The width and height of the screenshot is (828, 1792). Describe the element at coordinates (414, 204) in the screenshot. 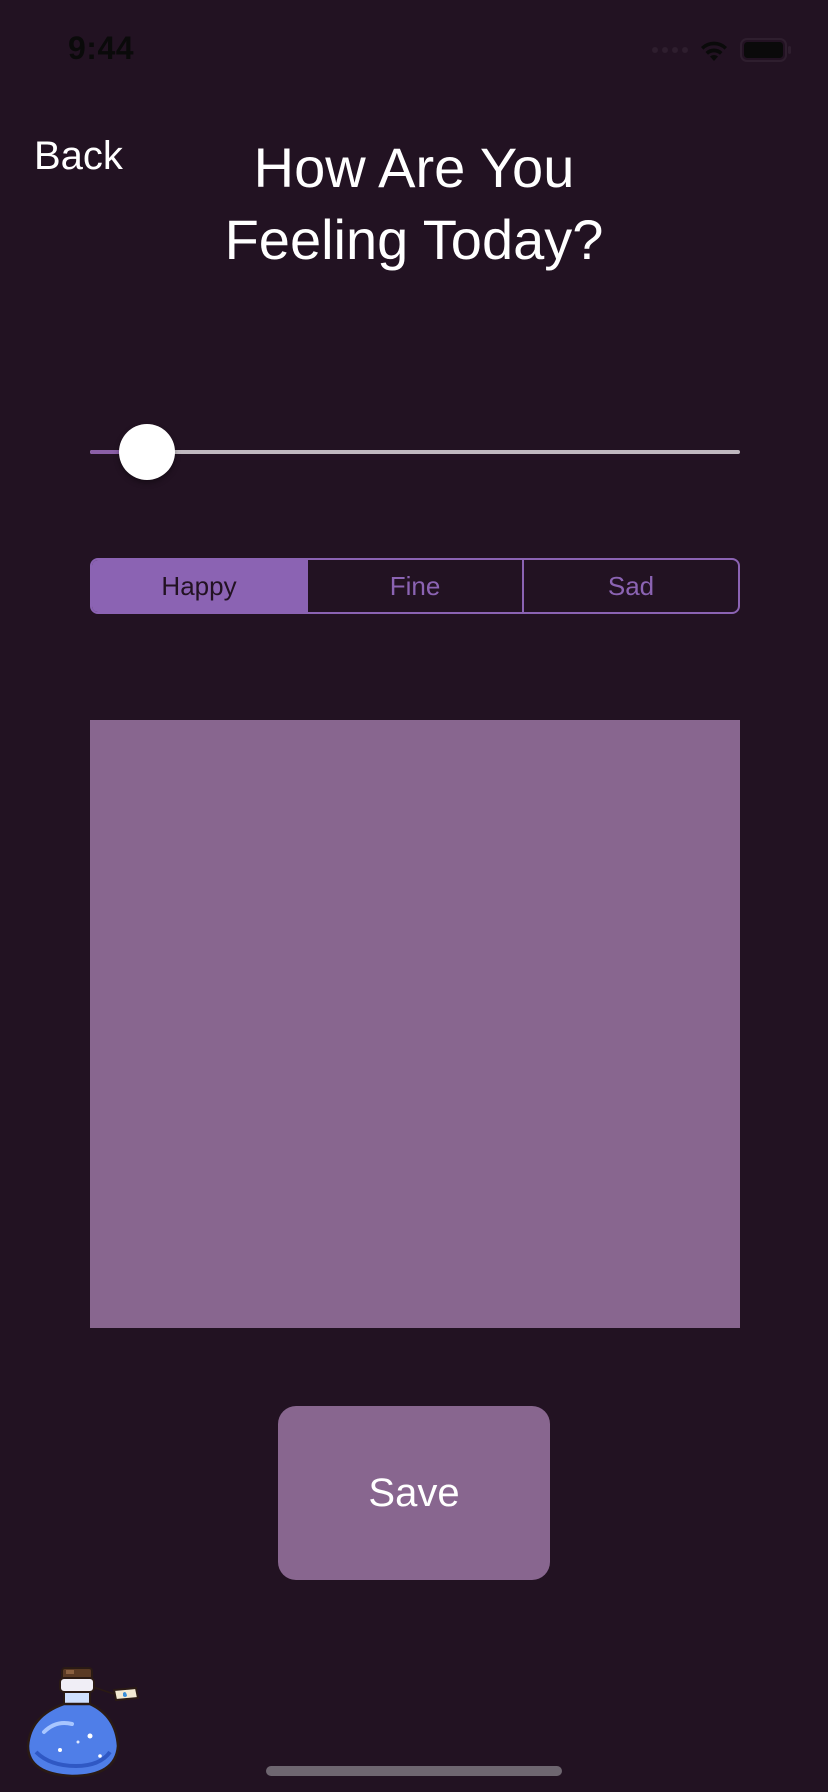

I see `page-title: How Are You Feeling Today?` at that location.